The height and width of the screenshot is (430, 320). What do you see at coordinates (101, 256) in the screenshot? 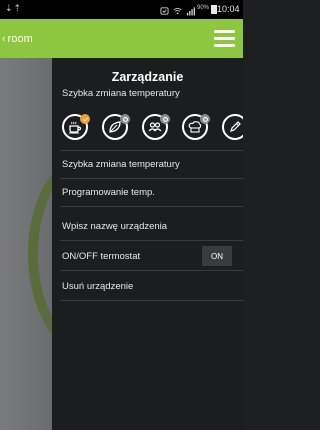
I see `menu-item-onoff: ON/OFF termostat` at bounding box center [101, 256].